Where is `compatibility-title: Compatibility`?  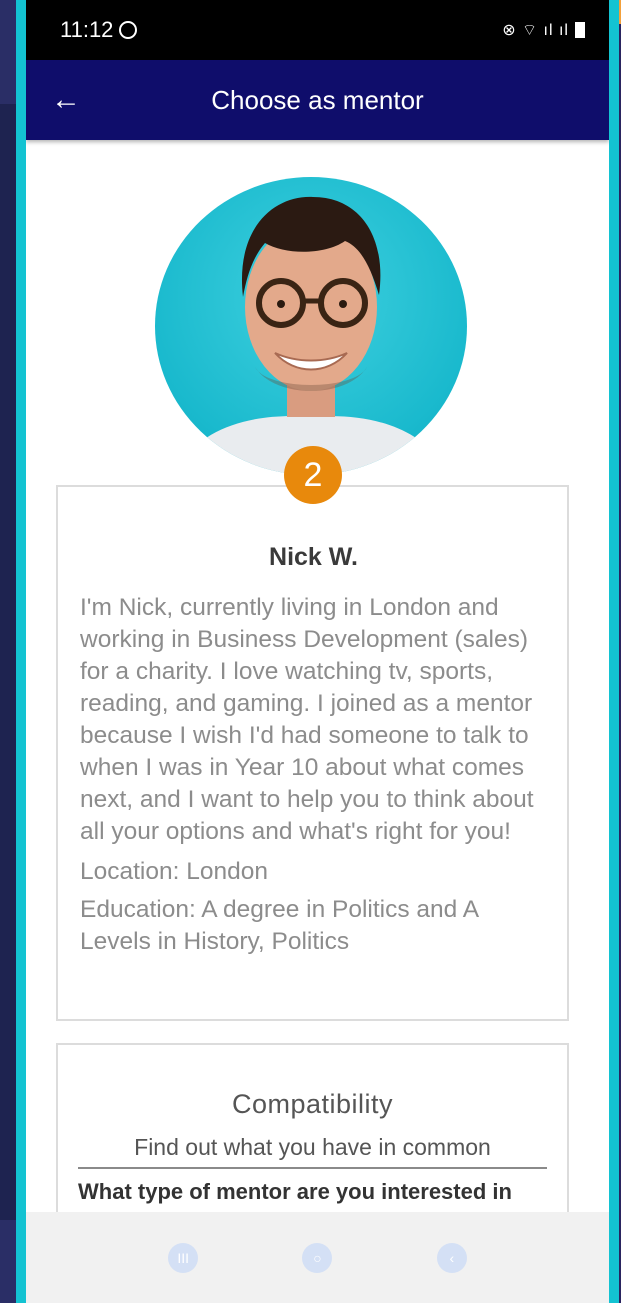 compatibility-title: Compatibility is located at coordinates (312, 1104).